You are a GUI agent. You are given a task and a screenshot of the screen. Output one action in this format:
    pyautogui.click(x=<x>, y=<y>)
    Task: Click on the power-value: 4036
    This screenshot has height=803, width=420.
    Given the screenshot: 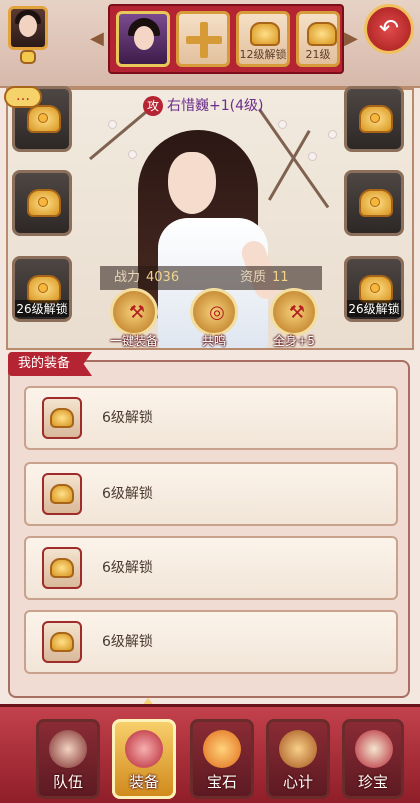 What is the action you would take?
    pyautogui.click(x=163, y=277)
    